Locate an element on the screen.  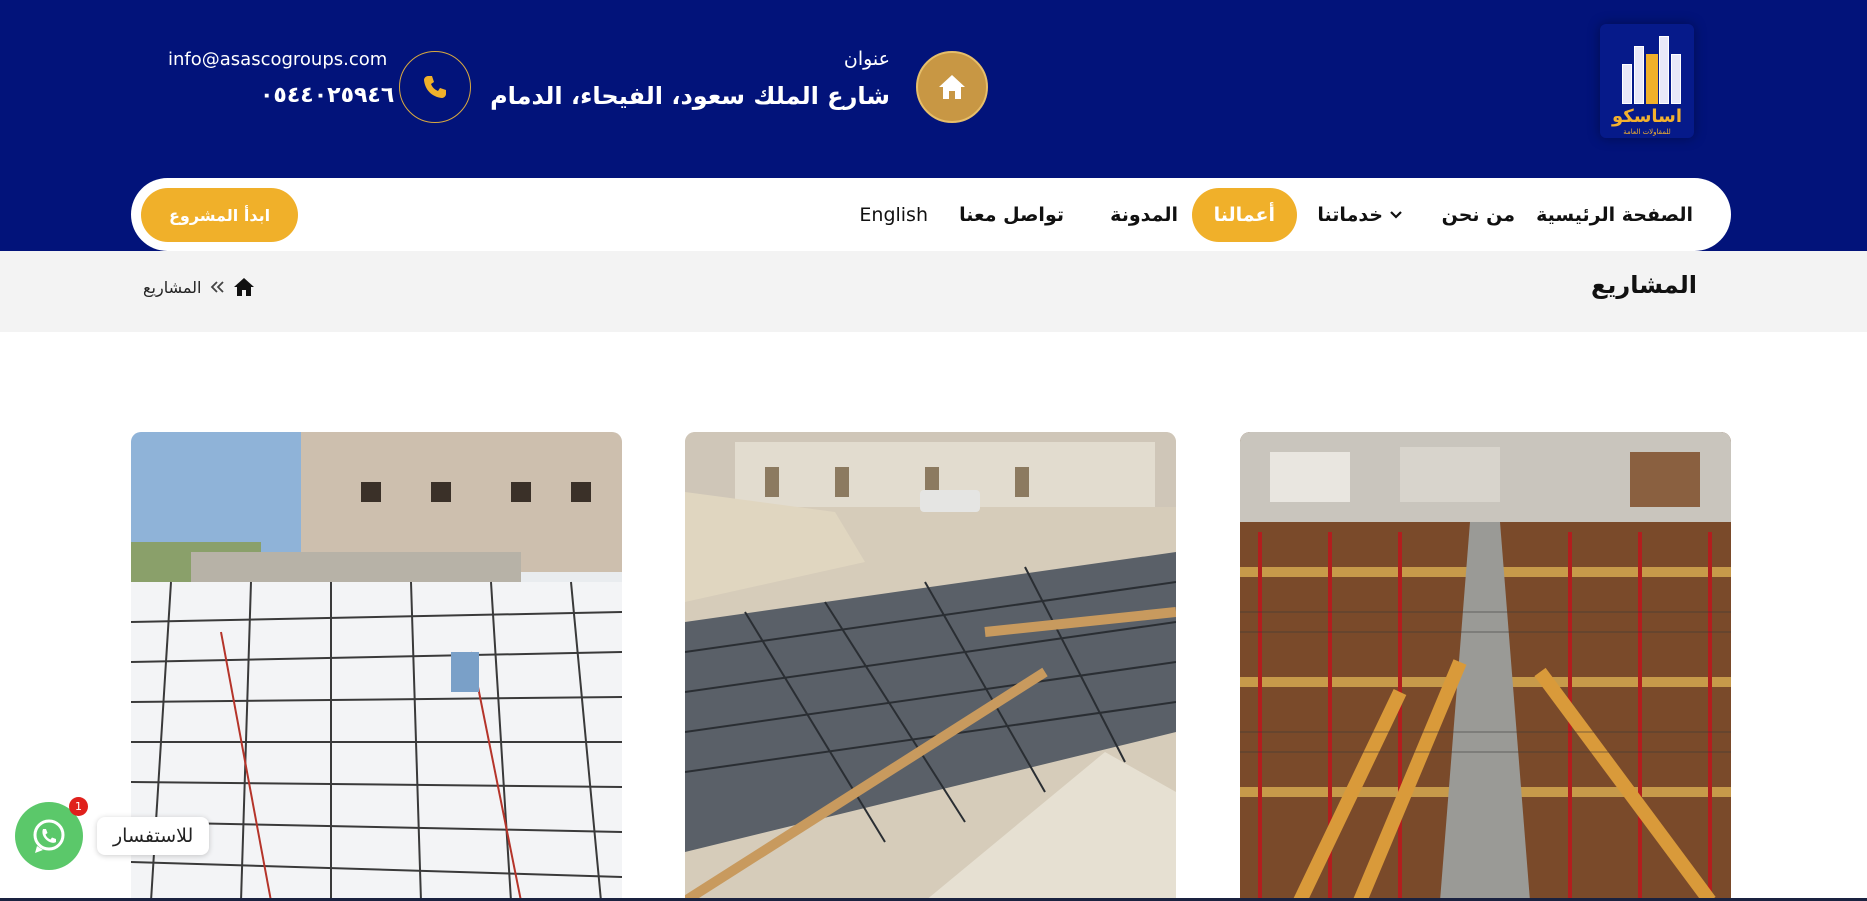
nav-services: خدماتنا is located at coordinates (1360, 214).